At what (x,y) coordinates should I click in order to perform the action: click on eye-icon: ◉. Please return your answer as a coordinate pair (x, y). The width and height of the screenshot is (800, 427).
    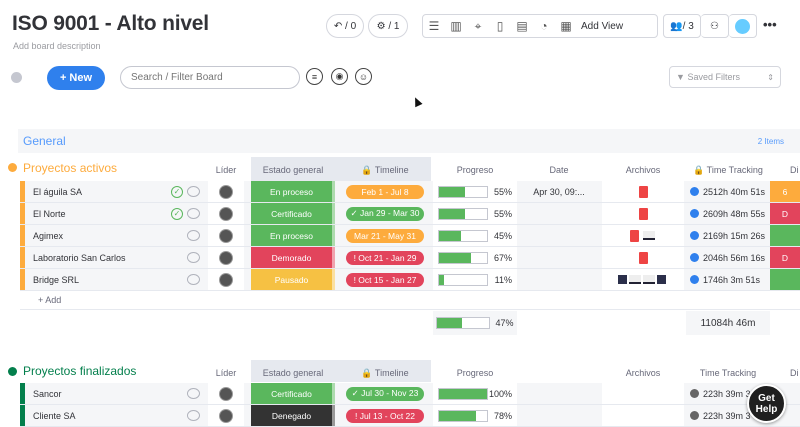
    Looking at the image, I should click on (339, 76).